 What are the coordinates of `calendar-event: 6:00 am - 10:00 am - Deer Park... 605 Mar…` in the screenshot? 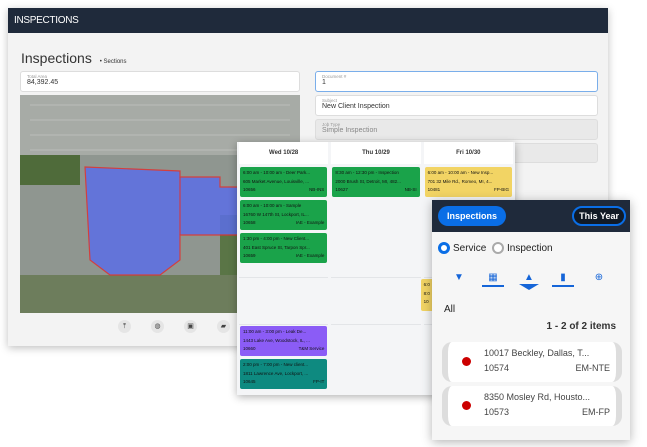 It's located at (284, 182).